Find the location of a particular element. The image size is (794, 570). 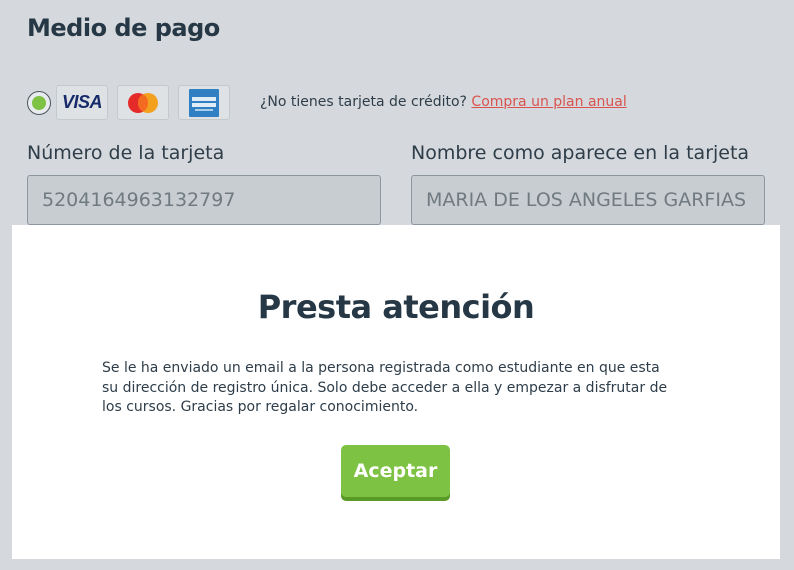

modal-title: Presta atención is located at coordinates (396, 307).